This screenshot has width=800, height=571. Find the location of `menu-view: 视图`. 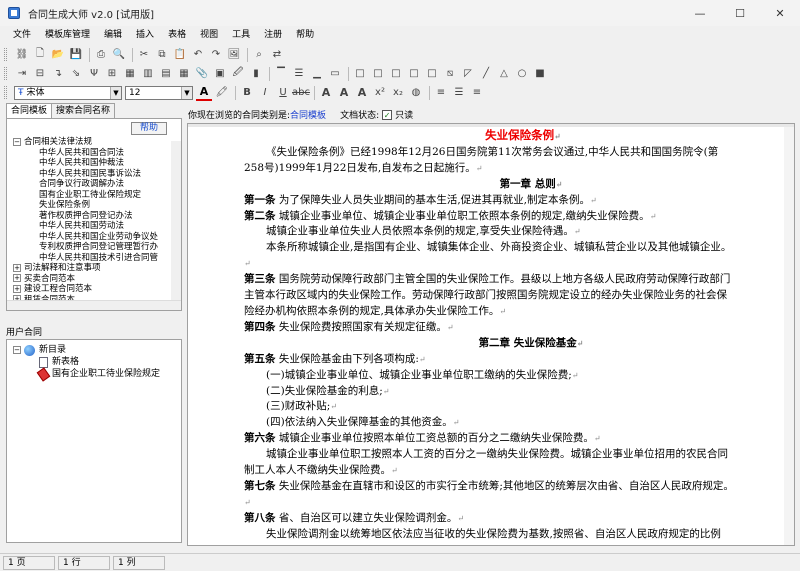

menu-view: 视图 is located at coordinates (209, 35).